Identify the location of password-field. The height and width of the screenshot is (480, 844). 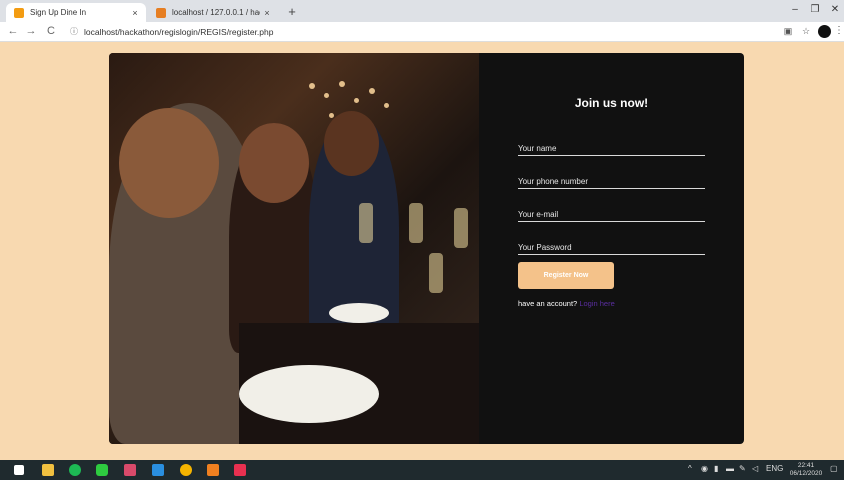
(611, 248).